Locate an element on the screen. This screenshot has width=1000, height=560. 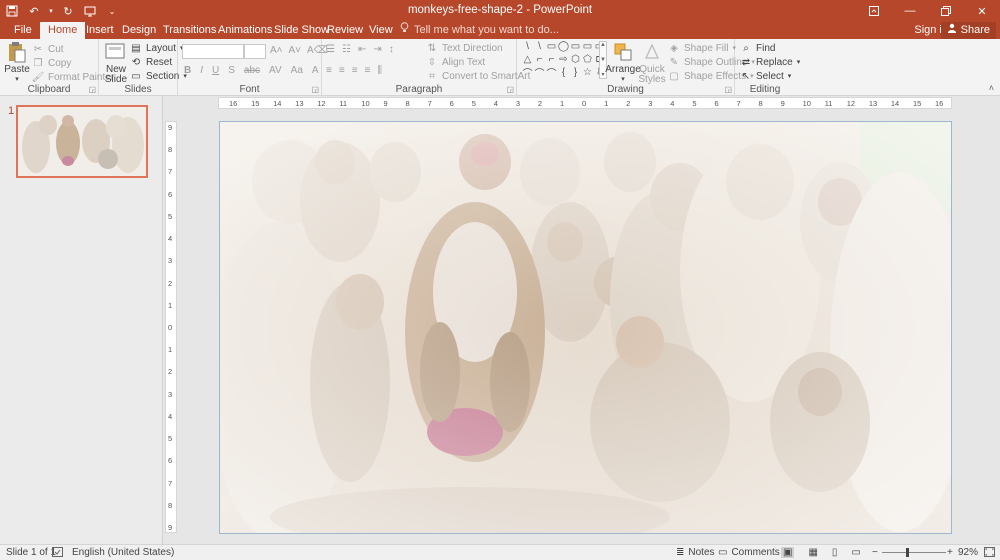
cut-button: ✂ Cut is located at coordinates (48, 49).